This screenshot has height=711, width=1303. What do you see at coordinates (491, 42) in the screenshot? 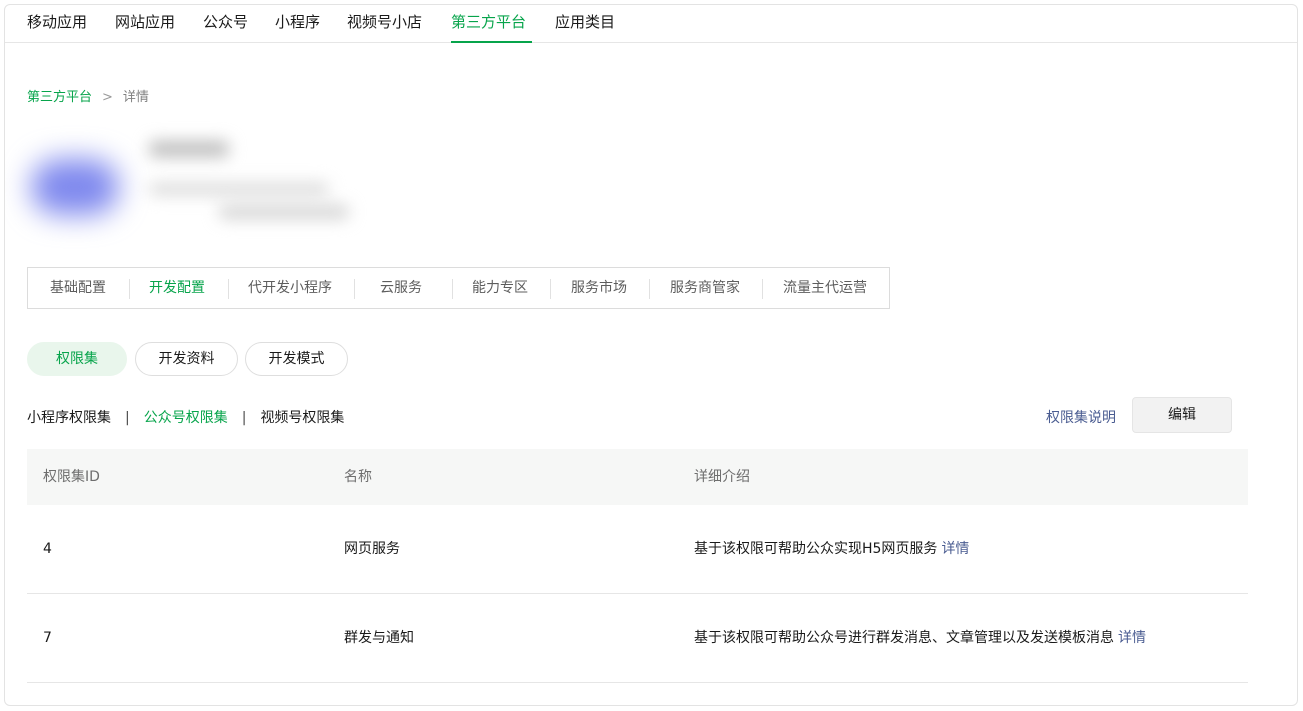
I see `active-tab-underline` at bounding box center [491, 42].